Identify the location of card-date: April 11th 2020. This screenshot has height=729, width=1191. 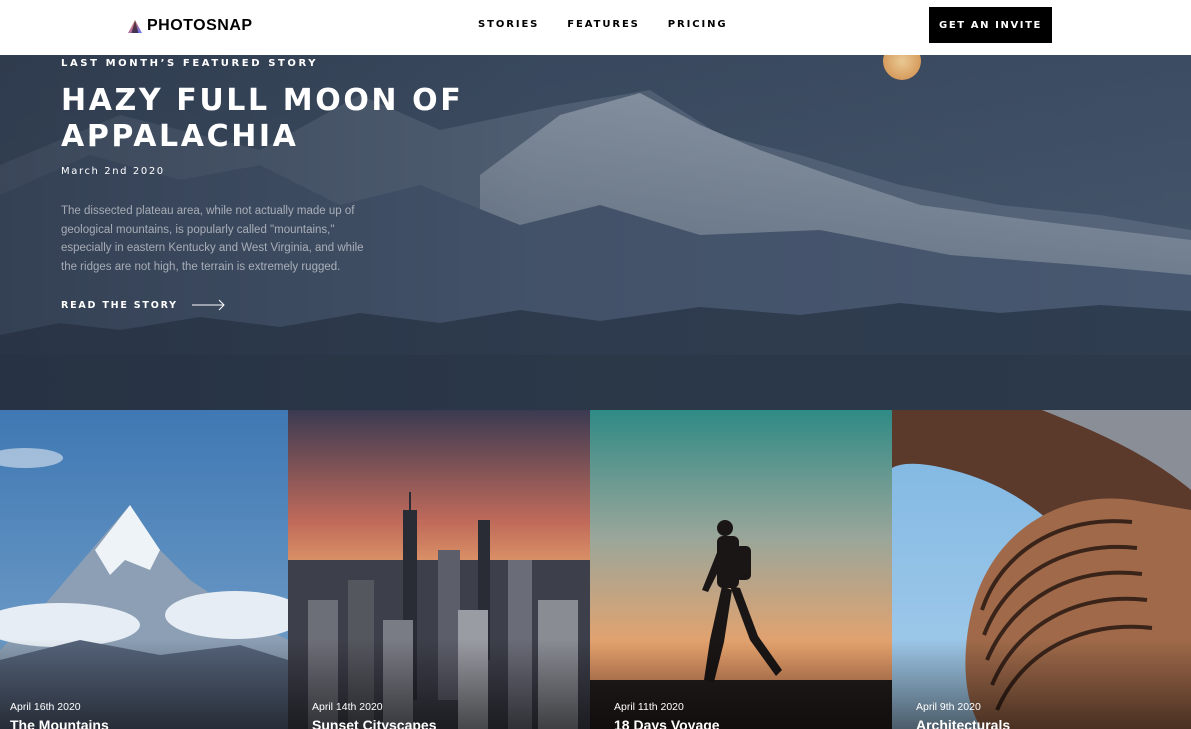
(649, 707).